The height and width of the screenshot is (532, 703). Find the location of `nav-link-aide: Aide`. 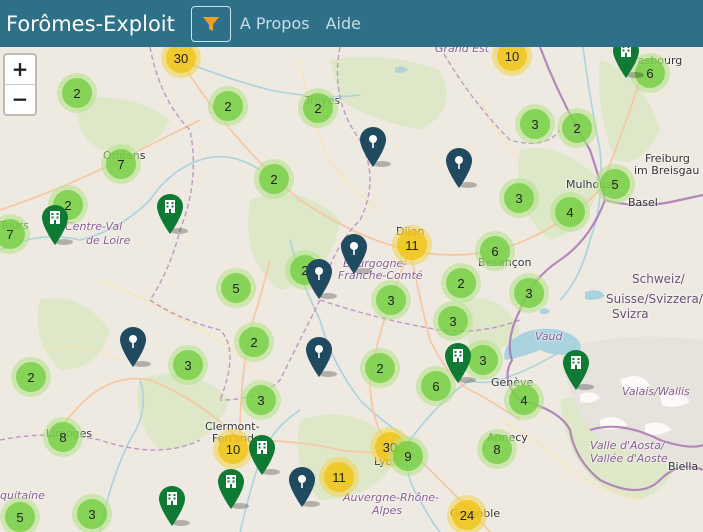

nav-link-aide: Aide is located at coordinates (343, 23).